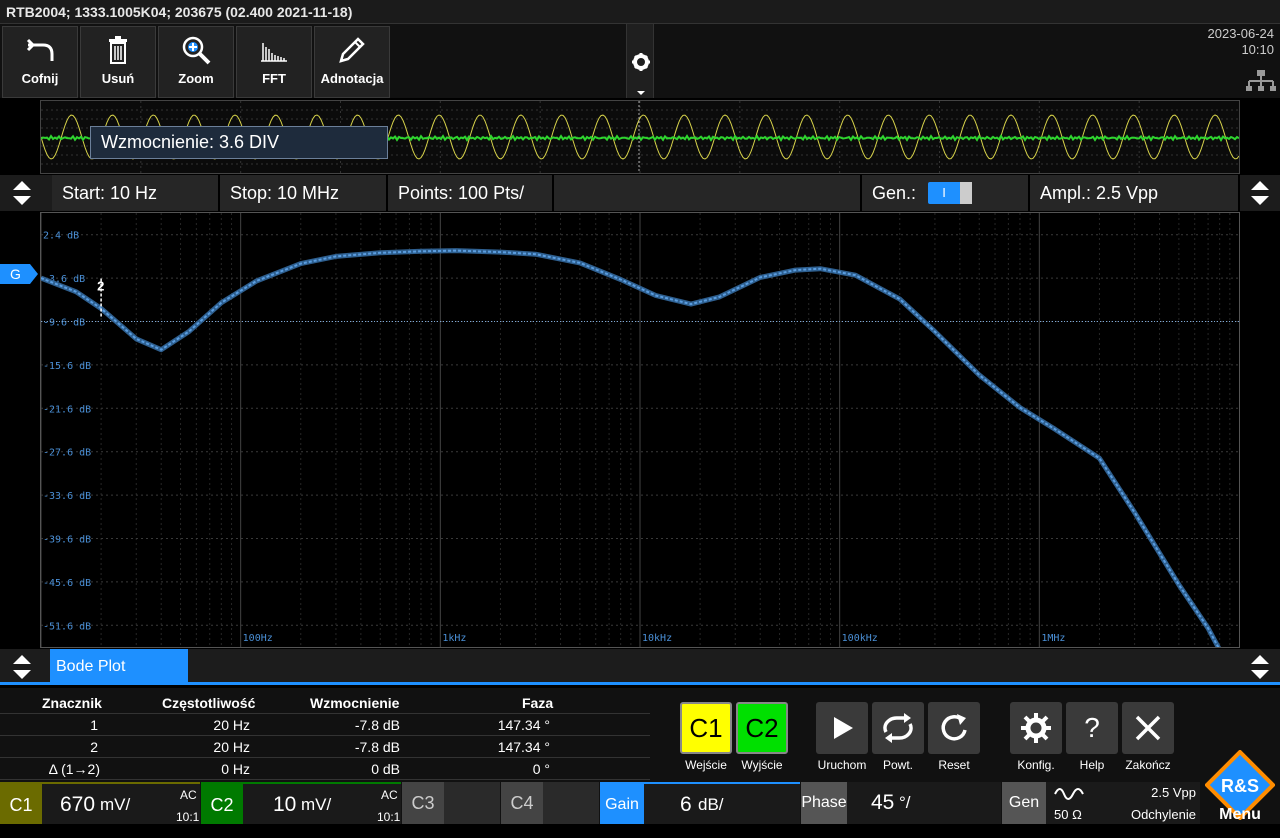 The height and width of the screenshot is (838, 1280). What do you see at coordinates (118, 78) in the screenshot?
I see `delete-label: Usuń` at bounding box center [118, 78].